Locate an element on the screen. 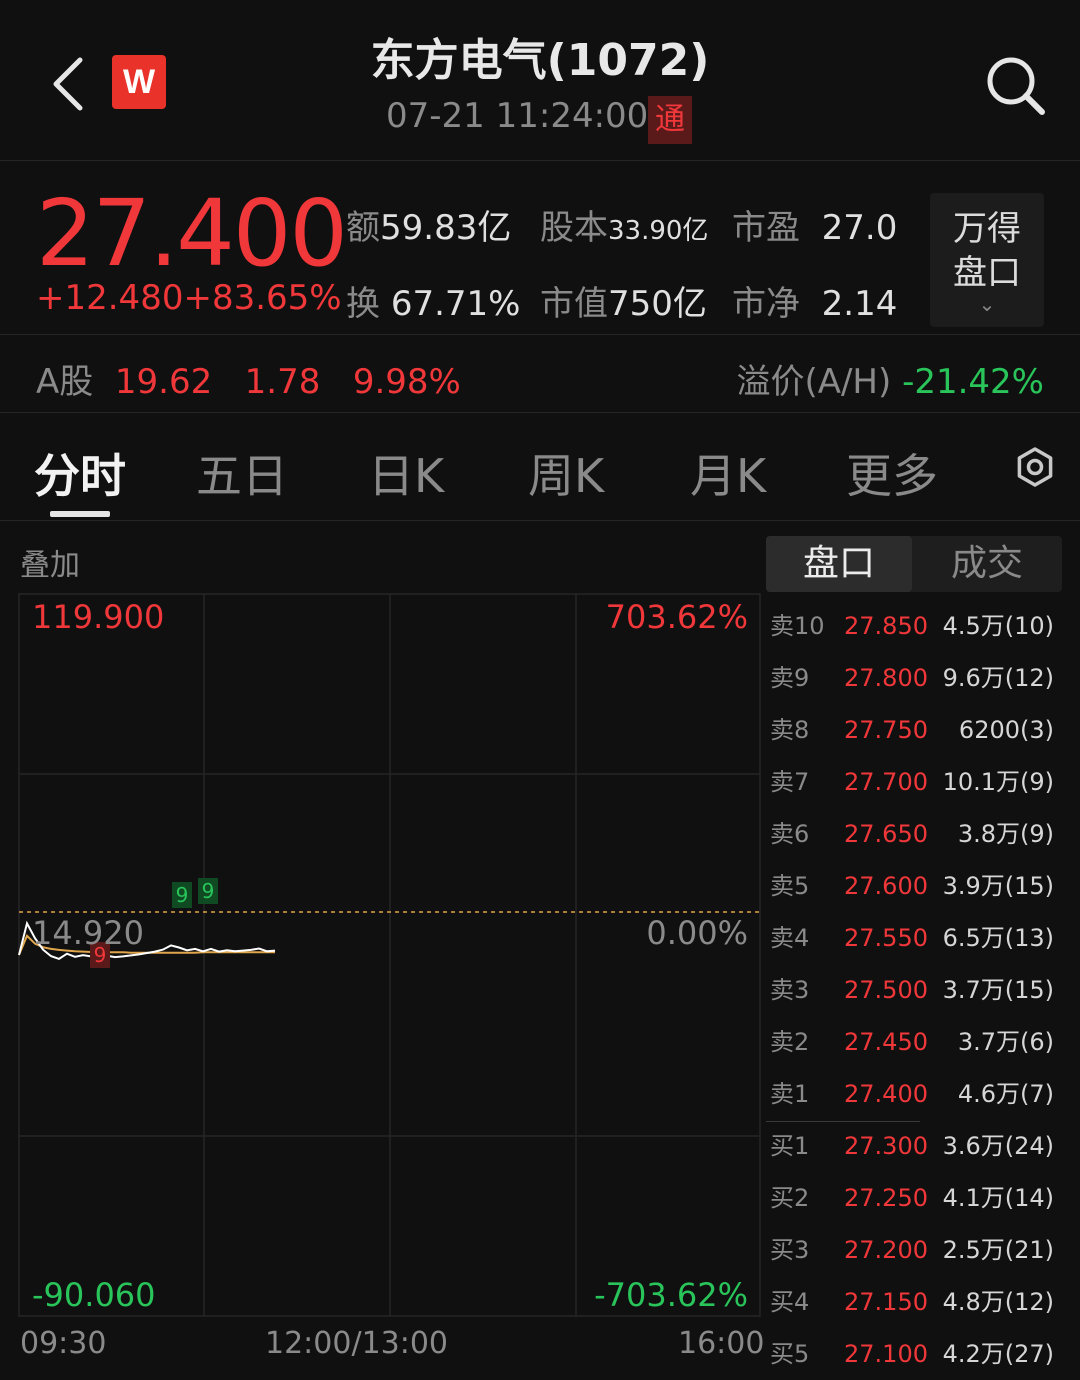  button-label-line1: 万得 is located at coordinates (987, 229).